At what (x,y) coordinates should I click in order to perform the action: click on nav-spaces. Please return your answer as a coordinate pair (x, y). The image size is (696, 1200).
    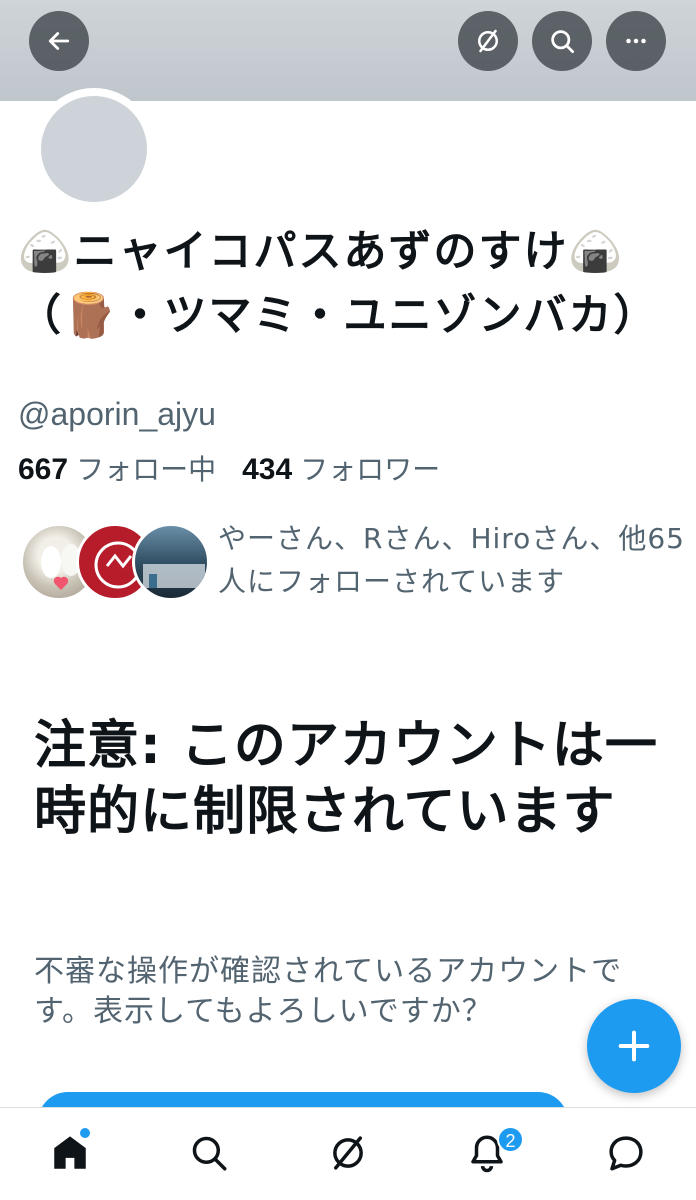
    Looking at the image, I should click on (348, 1153).